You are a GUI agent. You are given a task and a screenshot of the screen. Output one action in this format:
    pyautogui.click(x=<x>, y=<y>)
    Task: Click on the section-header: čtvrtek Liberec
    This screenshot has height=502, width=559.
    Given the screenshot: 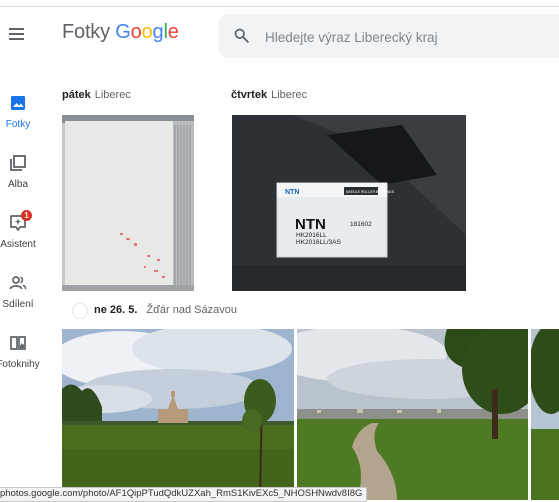 What is the action you would take?
    pyautogui.click(x=269, y=95)
    